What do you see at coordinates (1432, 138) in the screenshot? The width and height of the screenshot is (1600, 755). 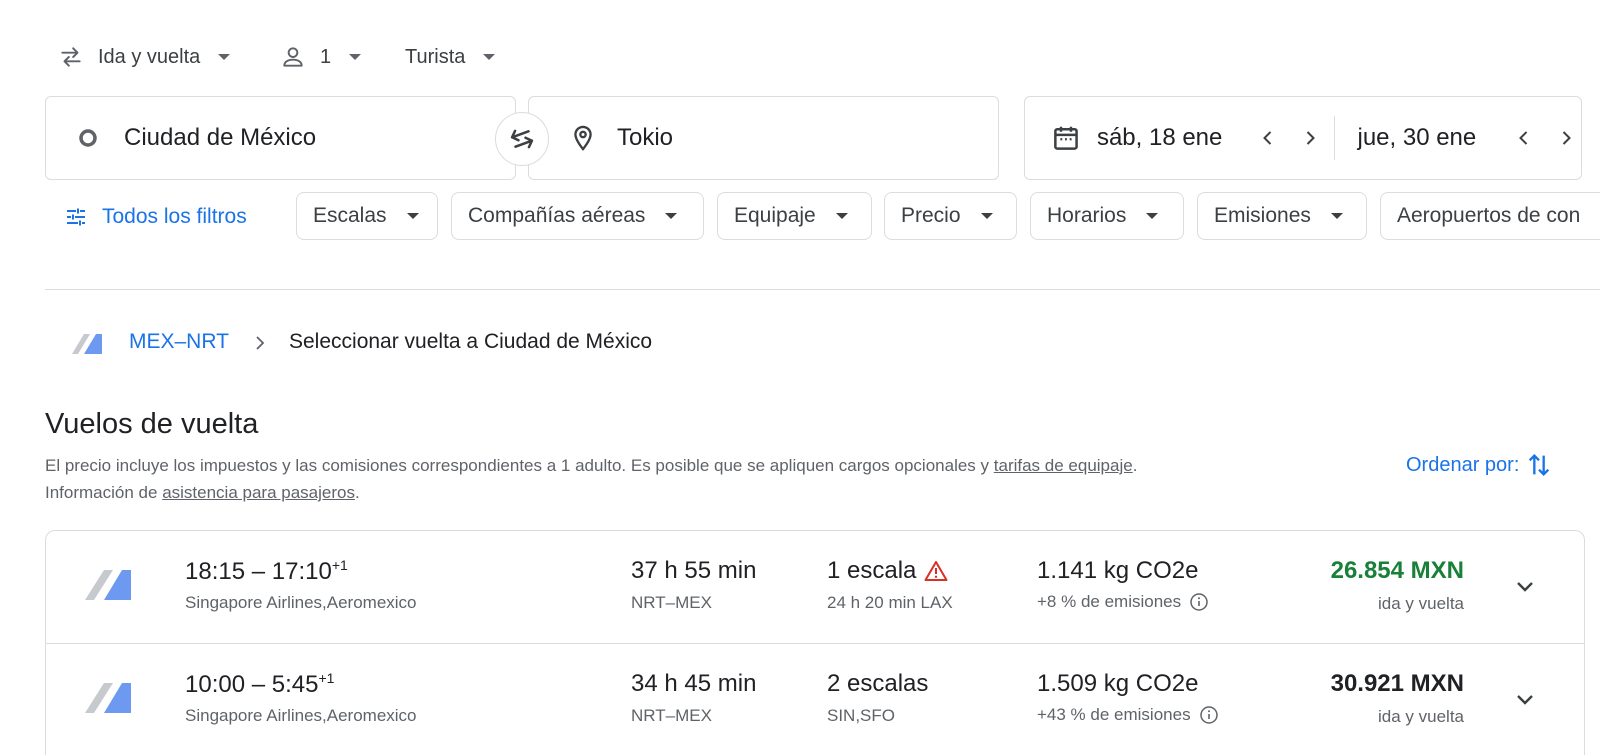 I see `return-date: jue, 30 ene` at bounding box center [1432, 138].